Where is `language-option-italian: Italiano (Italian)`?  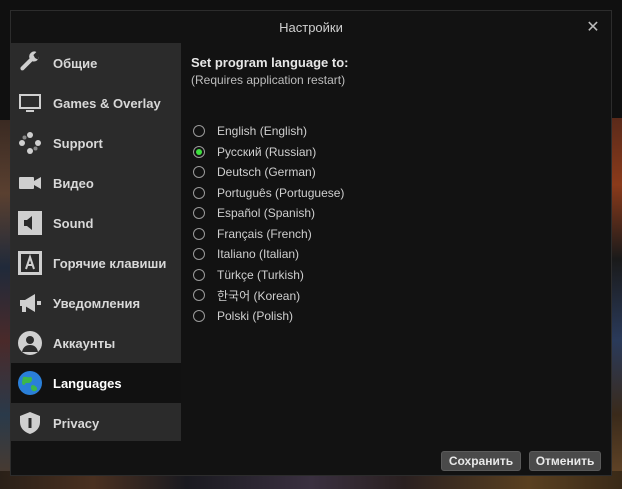
language-option-italian: Italiano (Italian) is located at coordinates (268, 254).